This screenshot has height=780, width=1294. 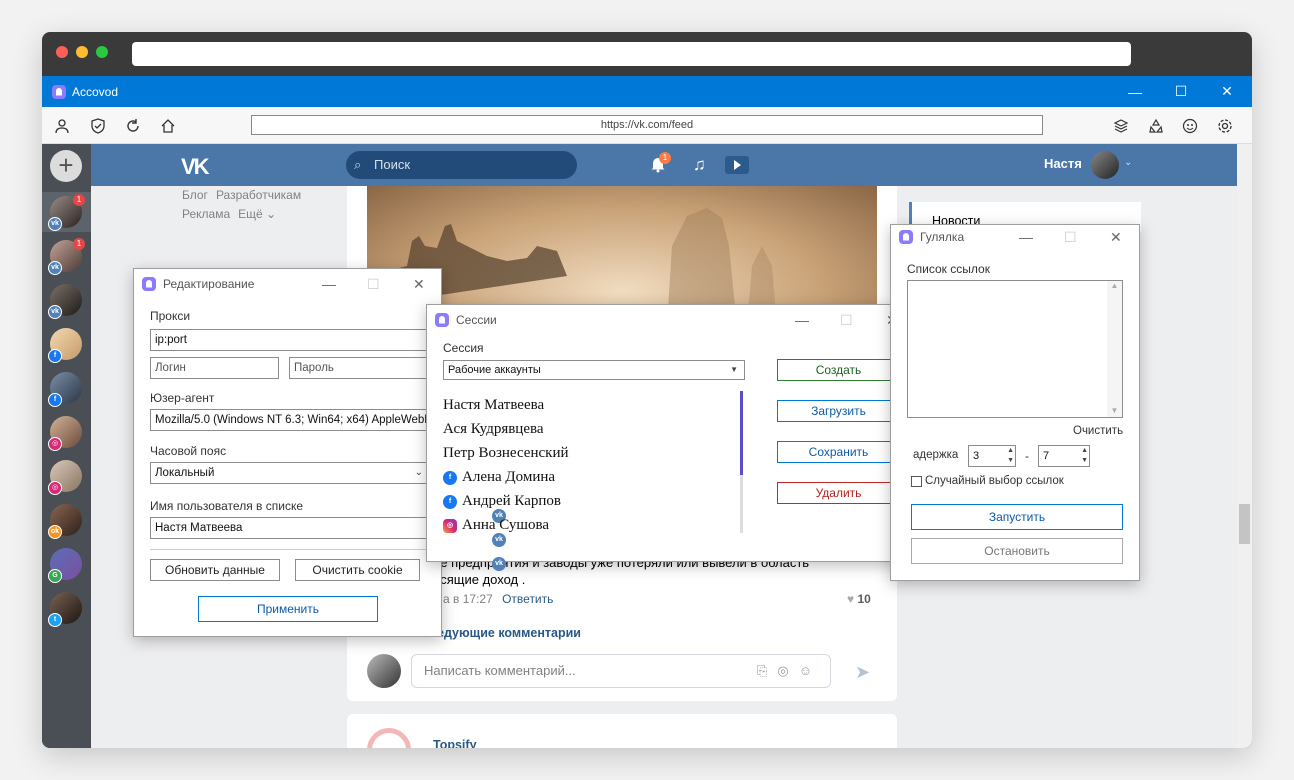 I want to click on music-icon: ♫, so click(x=699, y=165).